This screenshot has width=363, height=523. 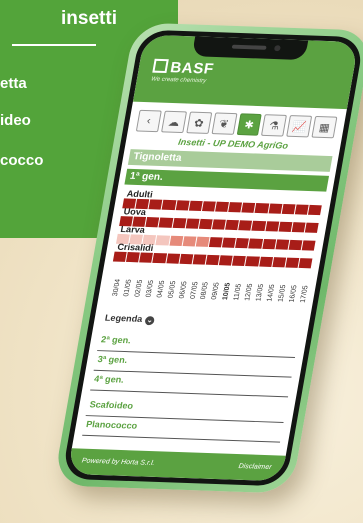 What do you see at coordinates (149, 321) in the screenshot?
I see `chevron-down-icon: ⌄` at bounding box center [149, 321].